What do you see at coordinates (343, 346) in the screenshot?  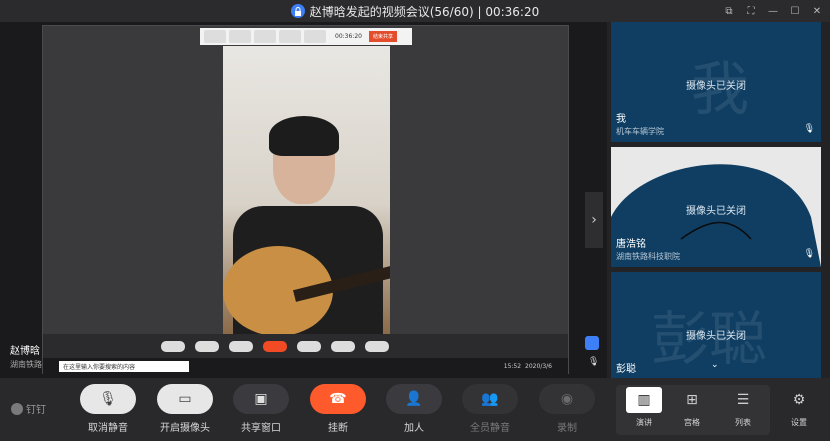 I see `shared-muteall-pill` at bounding box center [343, 346].